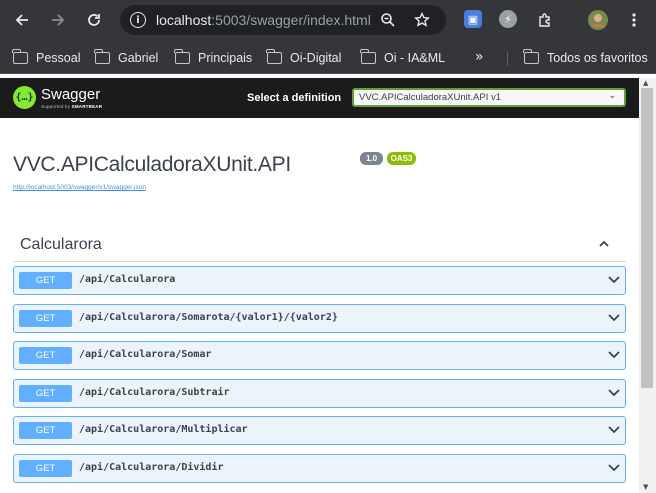 This screenshot has width=656, height=493. Describe the element at coordinates (645, 487) in the screenshot. I see `scroll-down-icon: ▼` at that location.